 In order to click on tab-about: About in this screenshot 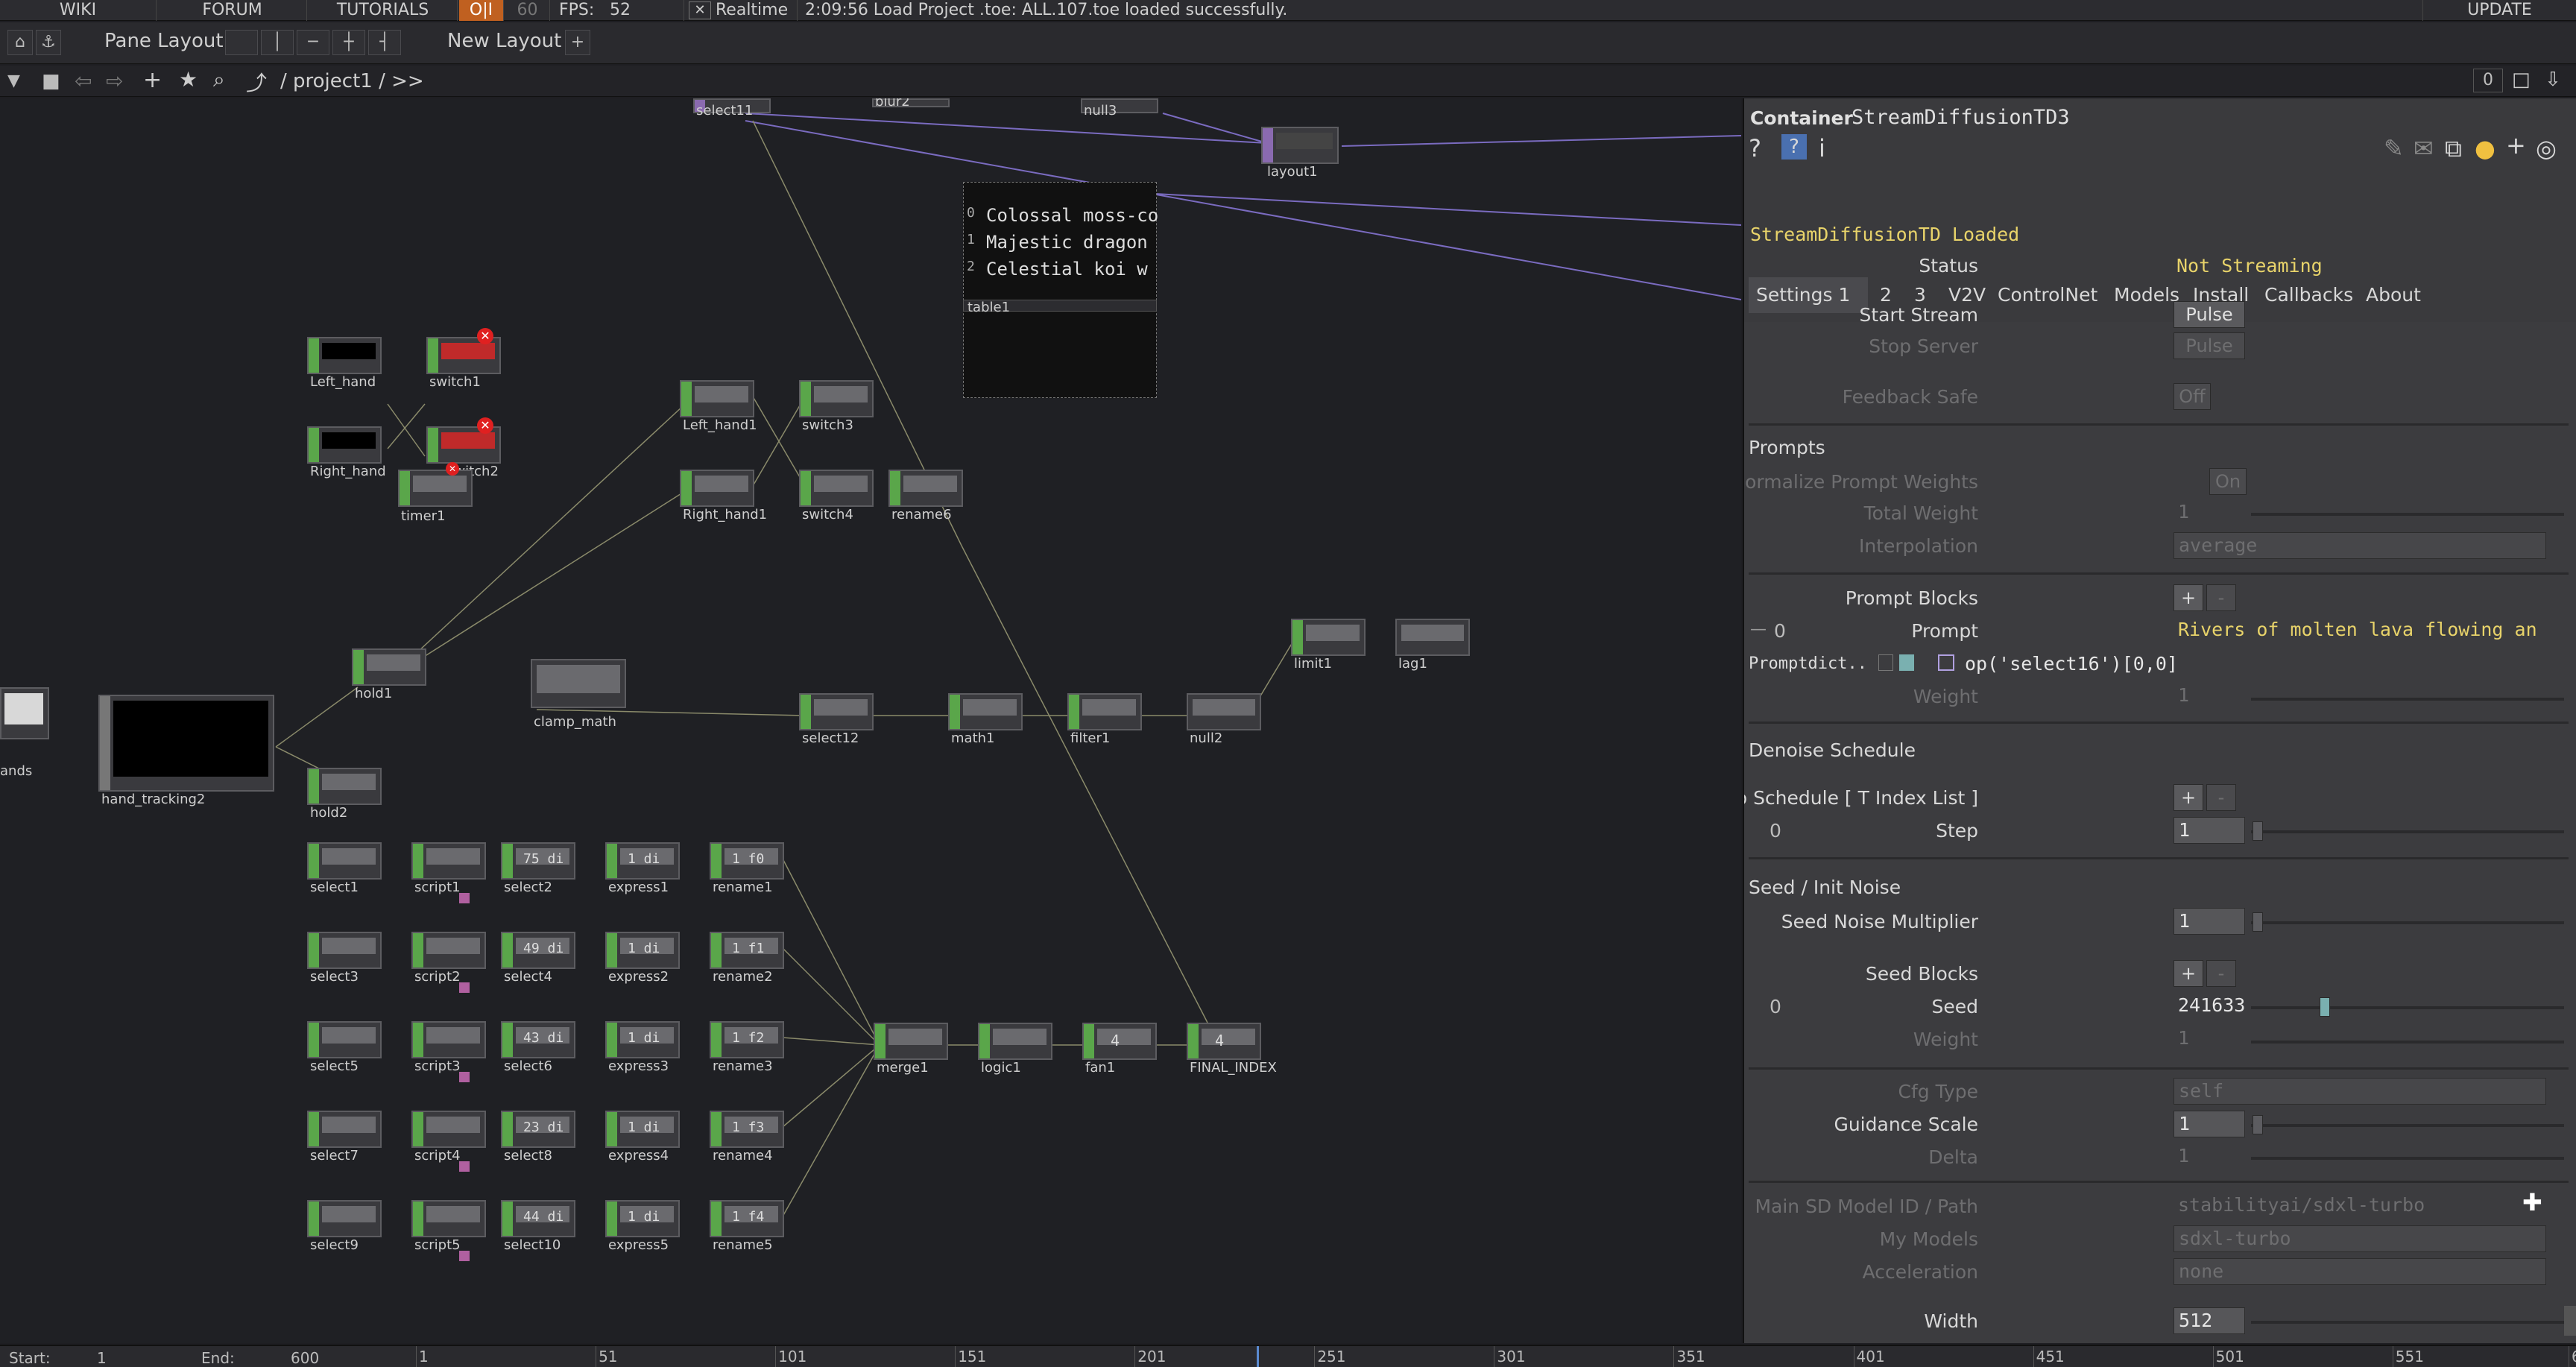, I will do `click(2391, 295)`.